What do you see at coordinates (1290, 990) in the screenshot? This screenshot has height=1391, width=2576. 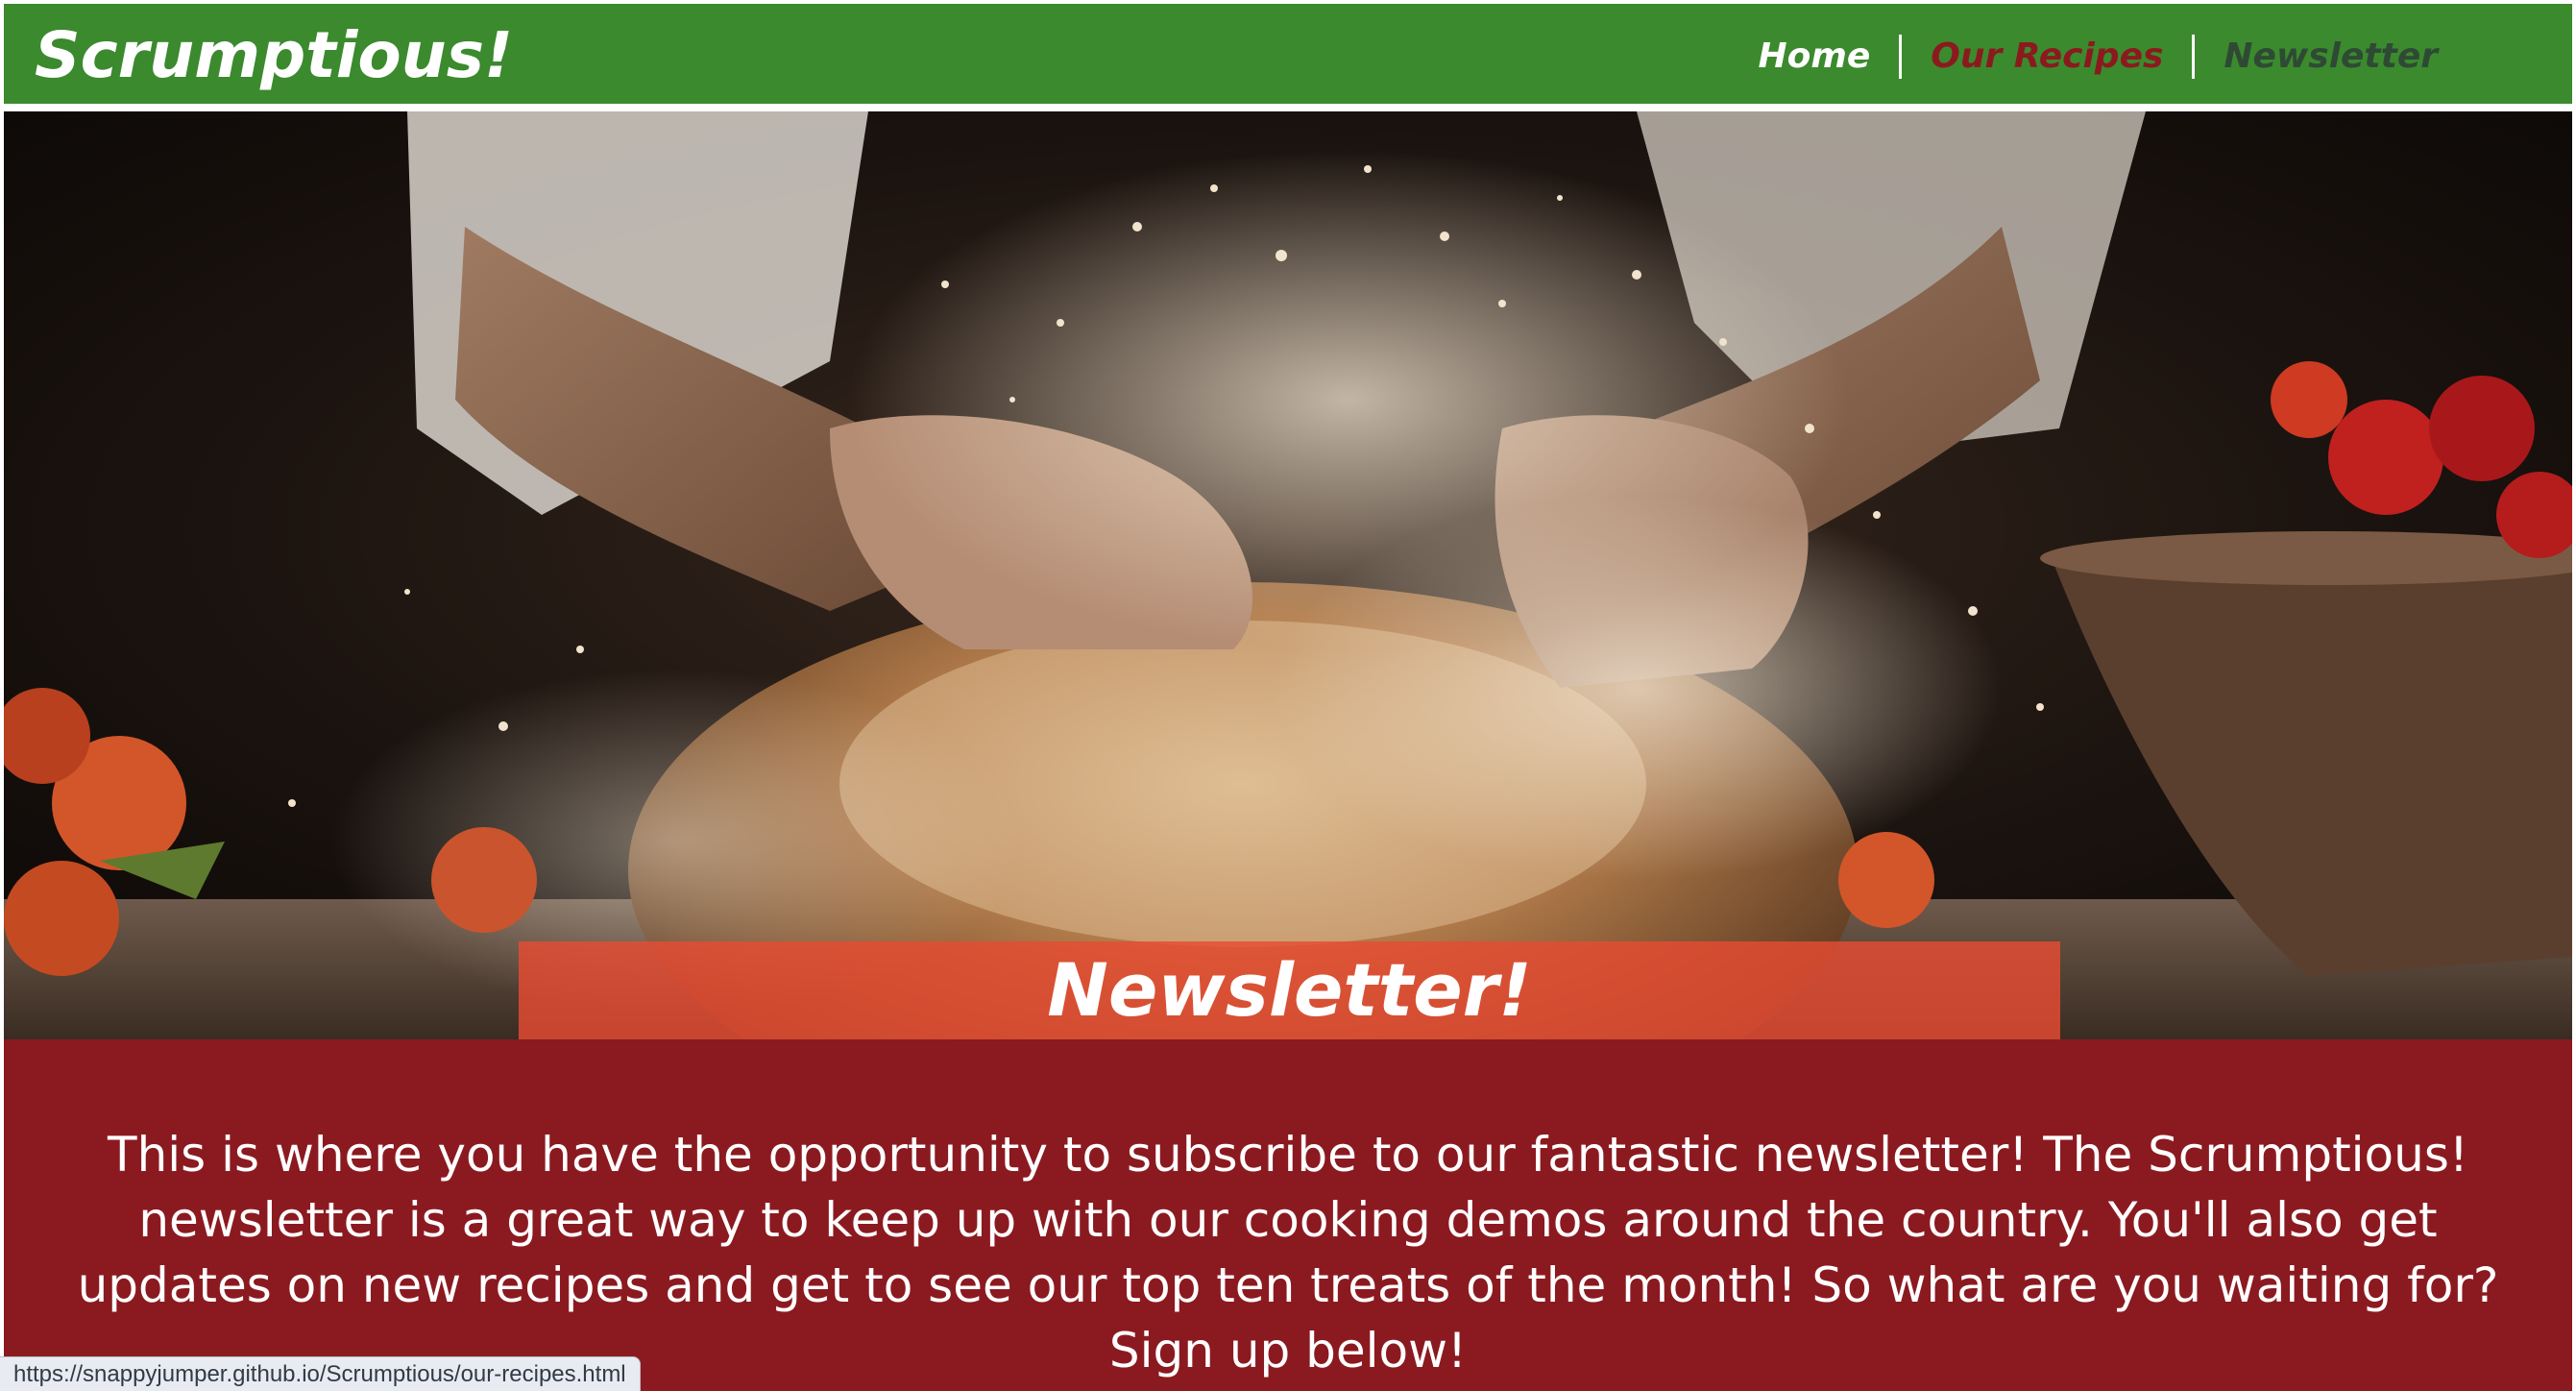 I see `page-title: Newsletter!` at bounding box center [1290, 990].